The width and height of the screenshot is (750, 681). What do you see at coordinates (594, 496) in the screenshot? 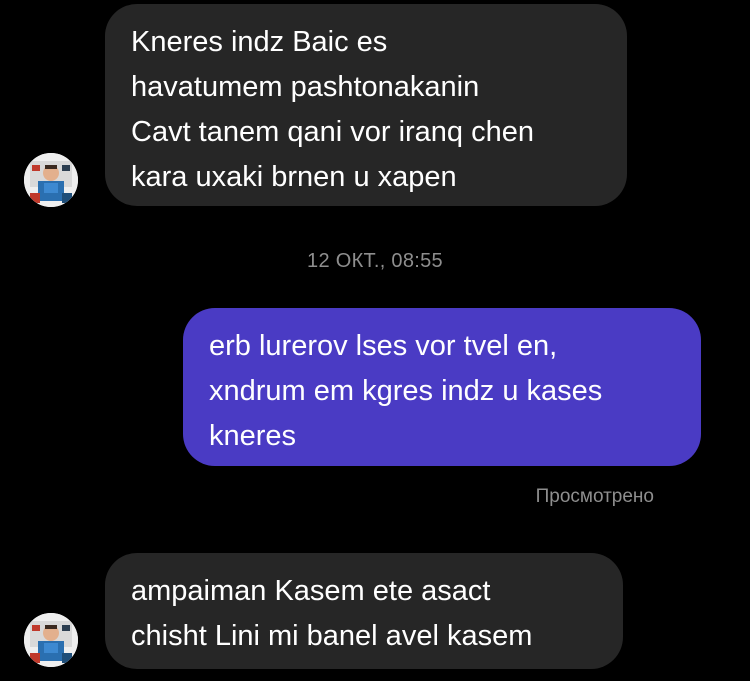
I see `seen-status: Просмотрено` at bounding box center [594, 496].